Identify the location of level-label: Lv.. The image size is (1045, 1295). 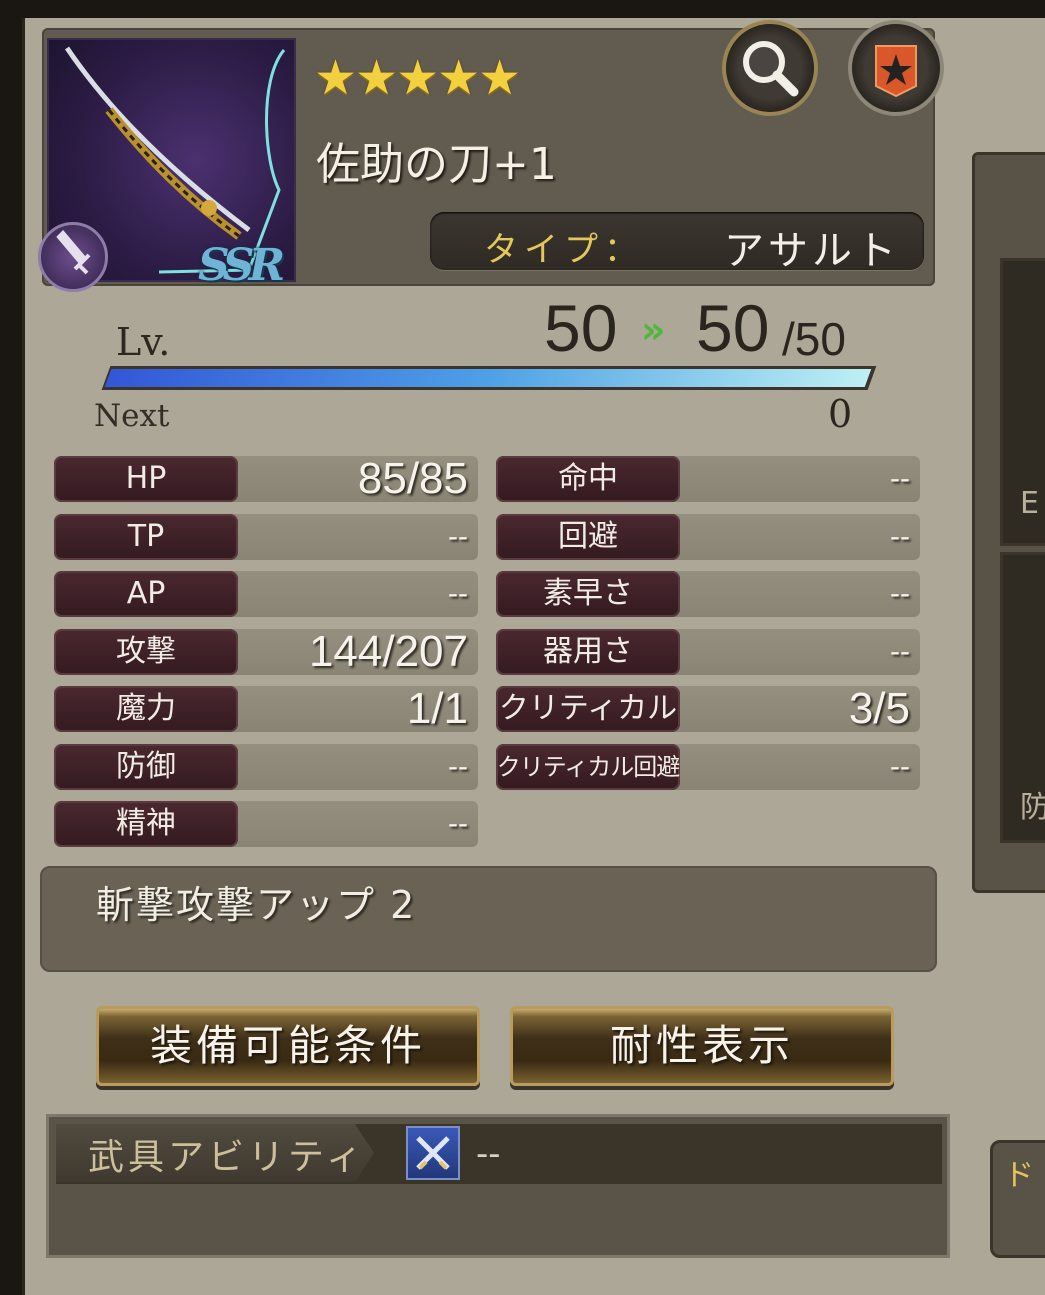
(143, 342).